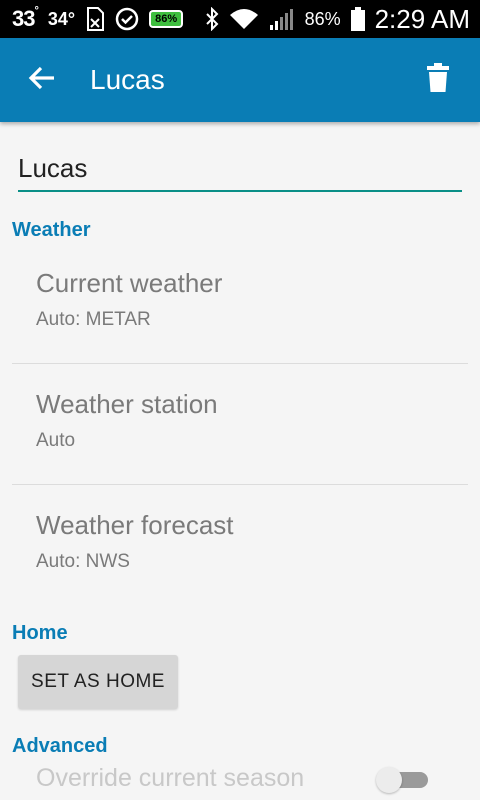 The width and height of the screenshot is (480, 800). I want to click on pref-summary: Auto: METAR, so click(93, 319).